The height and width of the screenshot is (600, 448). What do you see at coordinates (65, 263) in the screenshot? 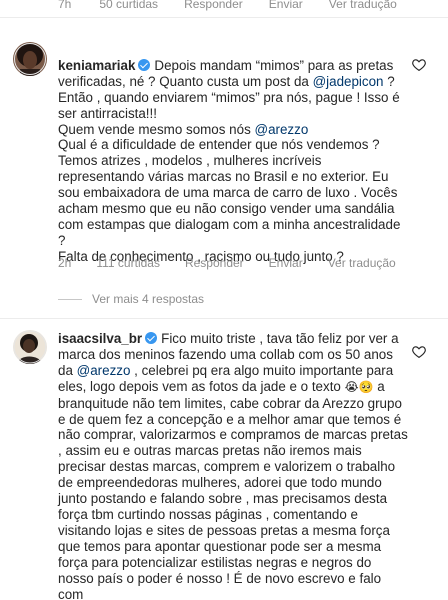
I see `comment-time: 2h` at bounding box center [65, 263].